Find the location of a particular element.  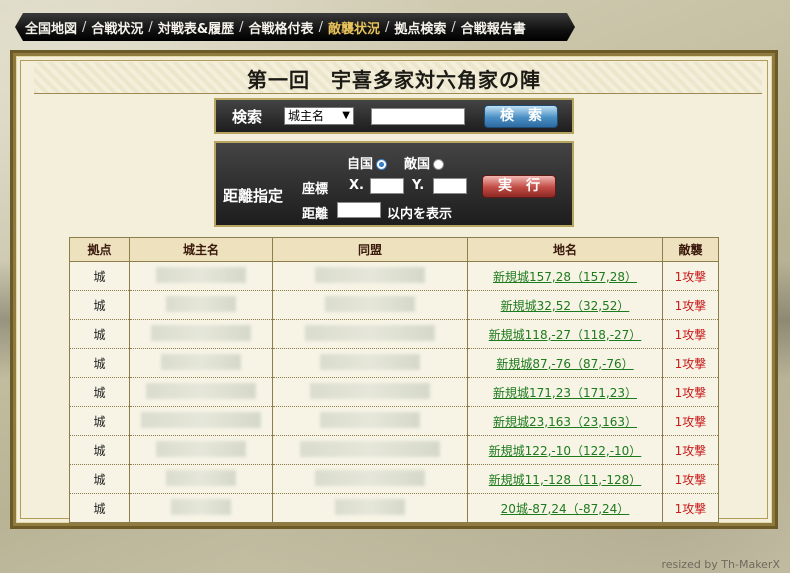

header-alliance: 同盟 is located at coordinates (370, 249).